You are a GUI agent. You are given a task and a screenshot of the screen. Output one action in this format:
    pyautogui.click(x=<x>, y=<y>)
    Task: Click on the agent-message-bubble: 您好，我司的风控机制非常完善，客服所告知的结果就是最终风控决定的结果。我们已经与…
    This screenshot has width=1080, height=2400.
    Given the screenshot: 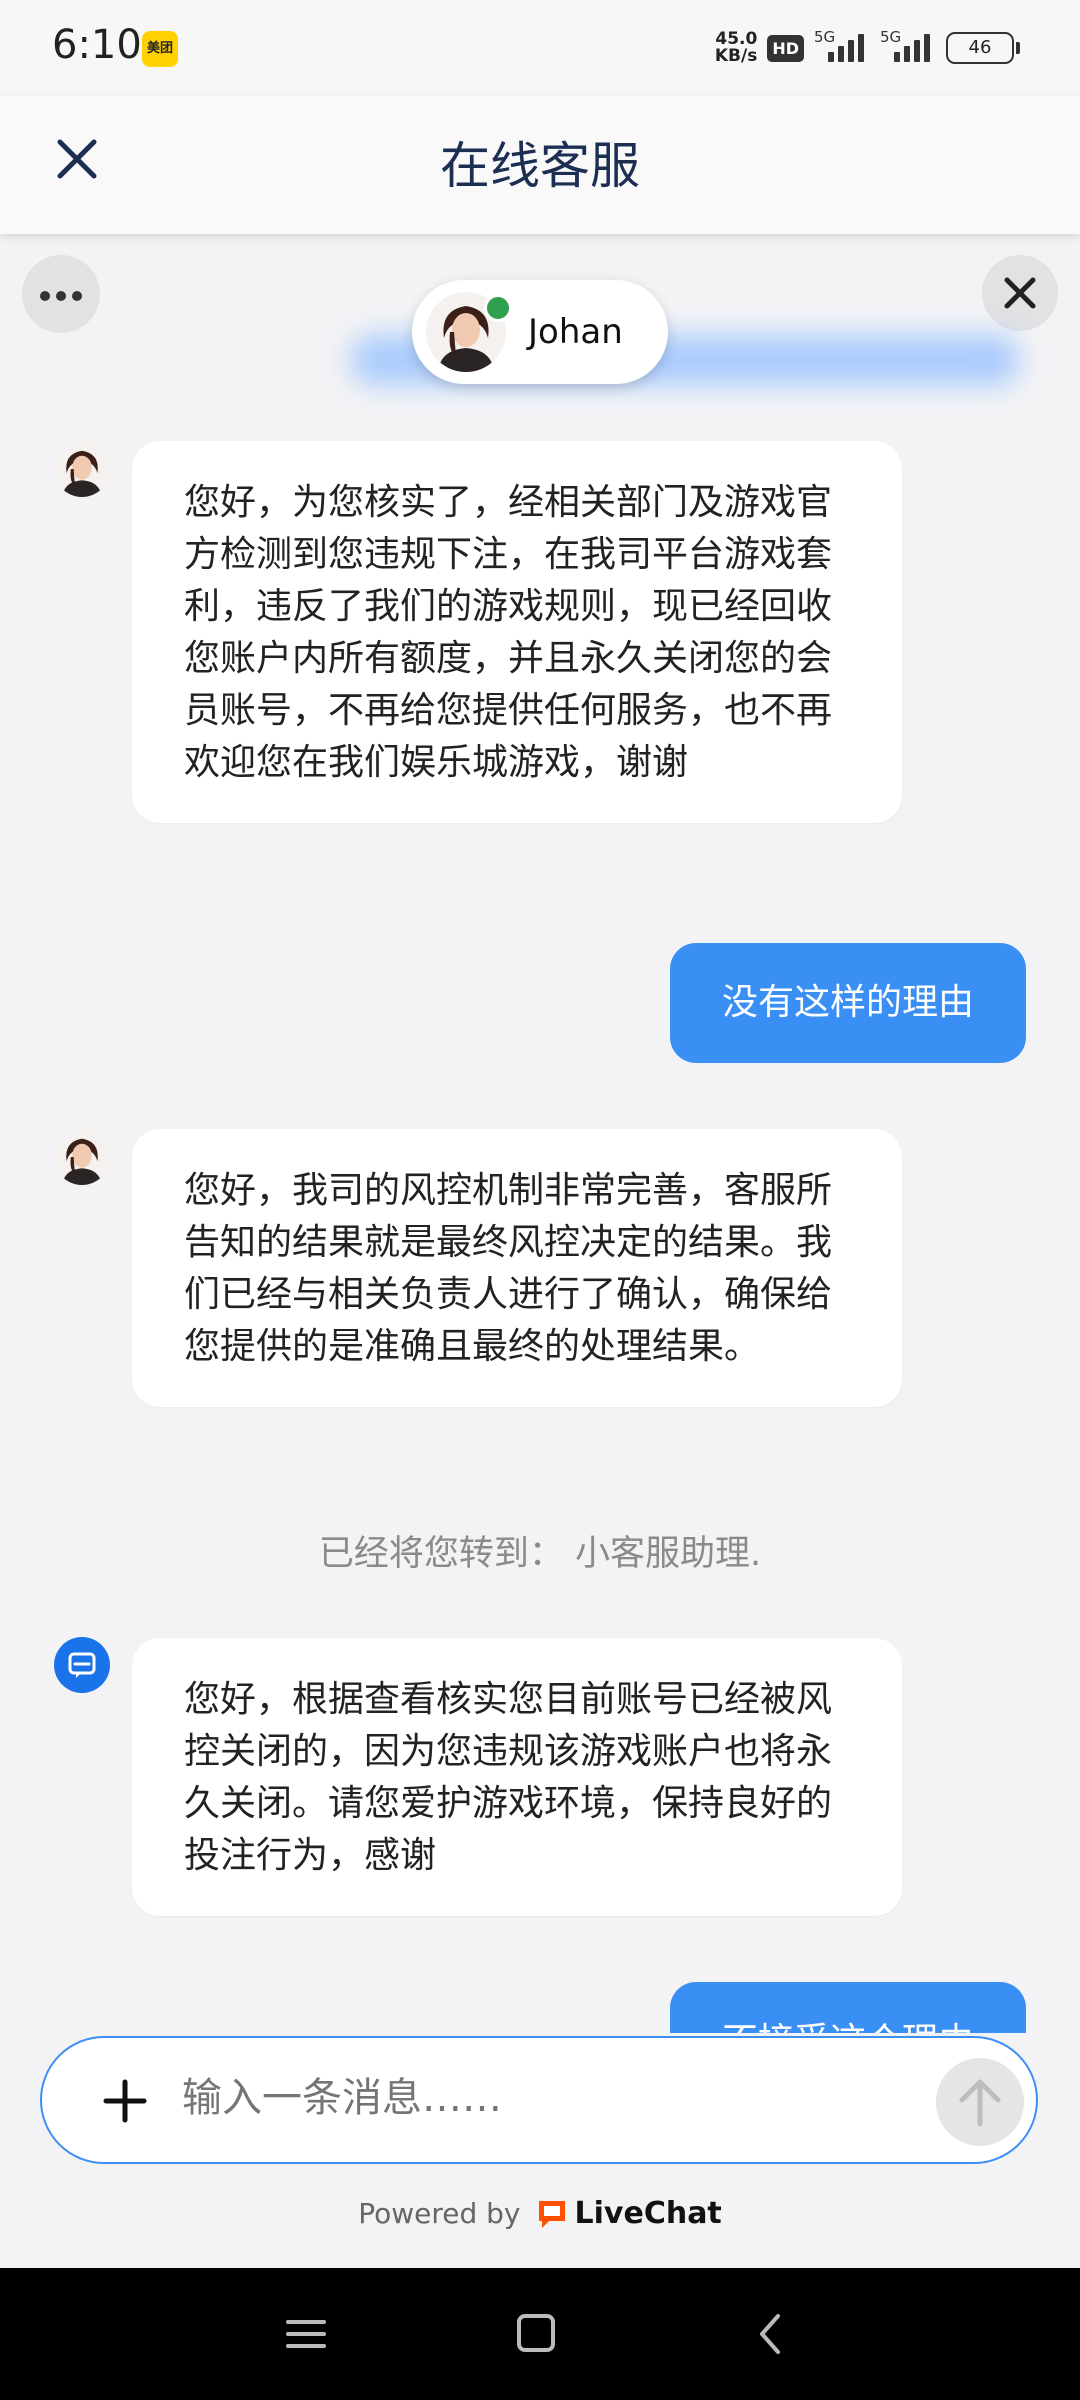 What is the action you would take?
    pyautogui.click(x=517, y=1268)
    